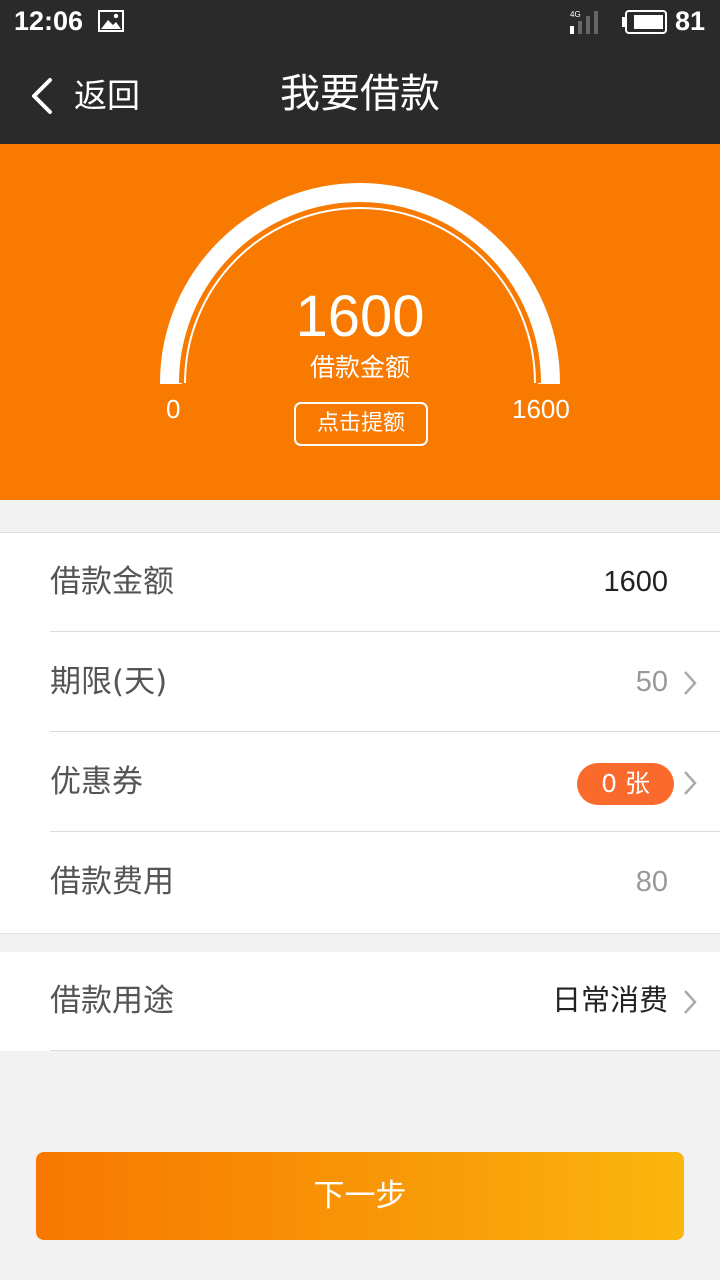 Image resolution: width=720 pixels, height=1280 pixels. What do you see at coordinates (111, 21) in the screenshot?
I see `gallery-notification-icon` at bounding box center [111, 21].